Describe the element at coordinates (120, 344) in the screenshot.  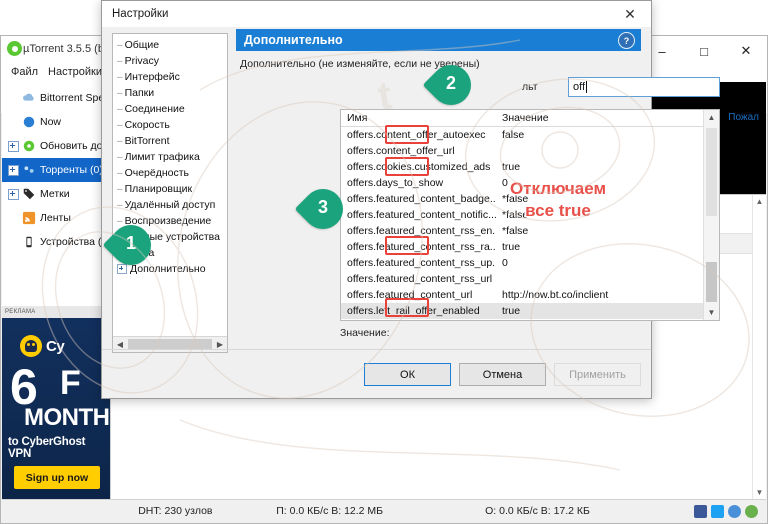
I see `scroll-left-icon: ◀` at that location.